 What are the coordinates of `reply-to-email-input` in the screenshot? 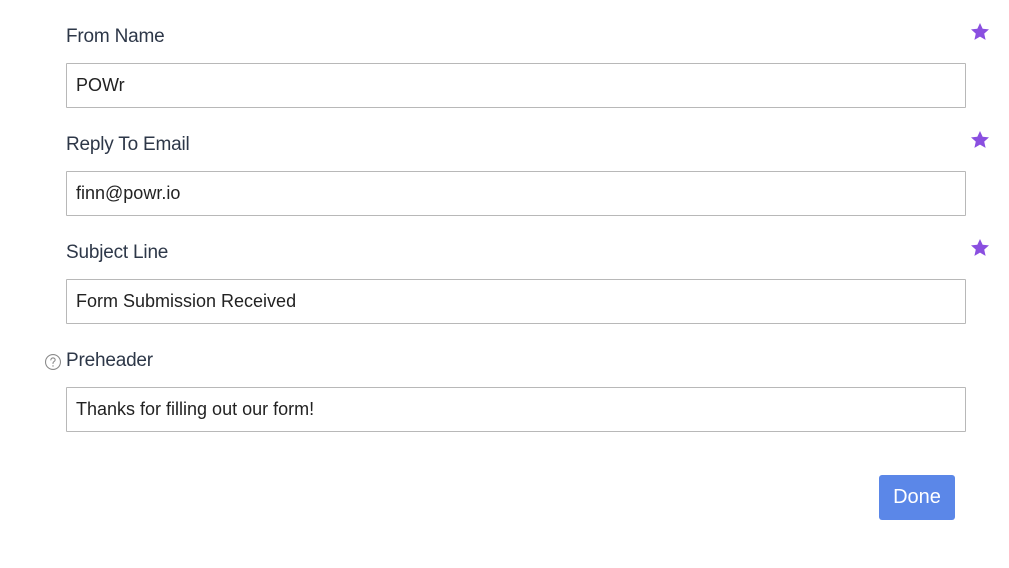 It's located at (516, 193).